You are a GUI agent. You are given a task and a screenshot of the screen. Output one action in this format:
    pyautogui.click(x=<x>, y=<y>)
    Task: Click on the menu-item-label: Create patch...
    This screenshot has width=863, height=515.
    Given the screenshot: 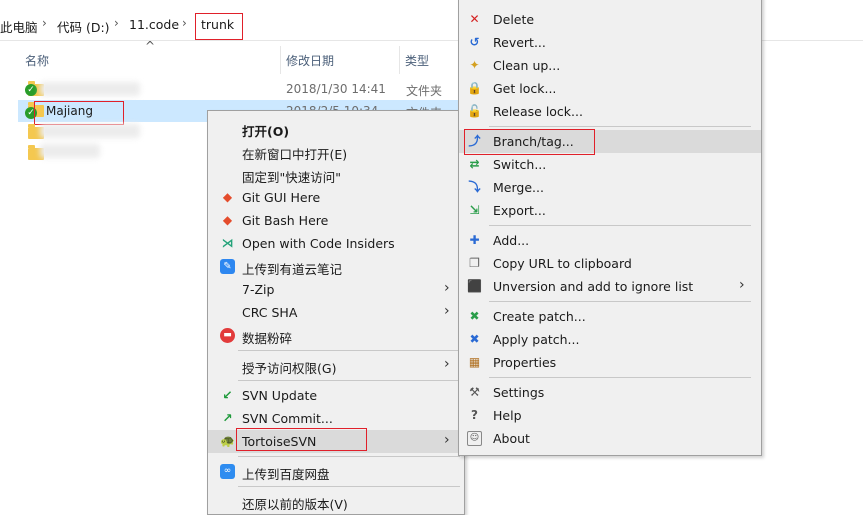 What is the action you would take?
    pyautogui.click(x=539, y=316)
    